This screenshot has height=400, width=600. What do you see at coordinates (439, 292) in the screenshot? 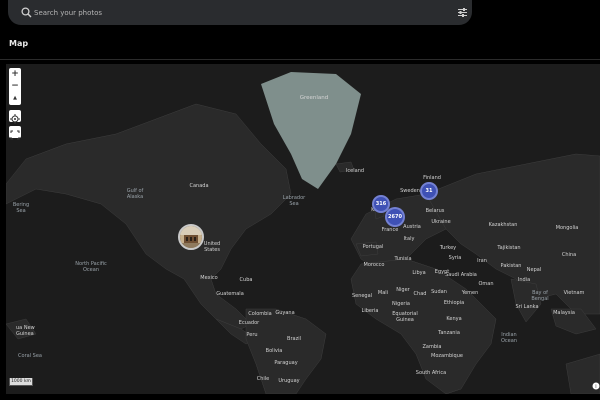
I see `label-sudan: Sudan` at bounding box center [439, 292].